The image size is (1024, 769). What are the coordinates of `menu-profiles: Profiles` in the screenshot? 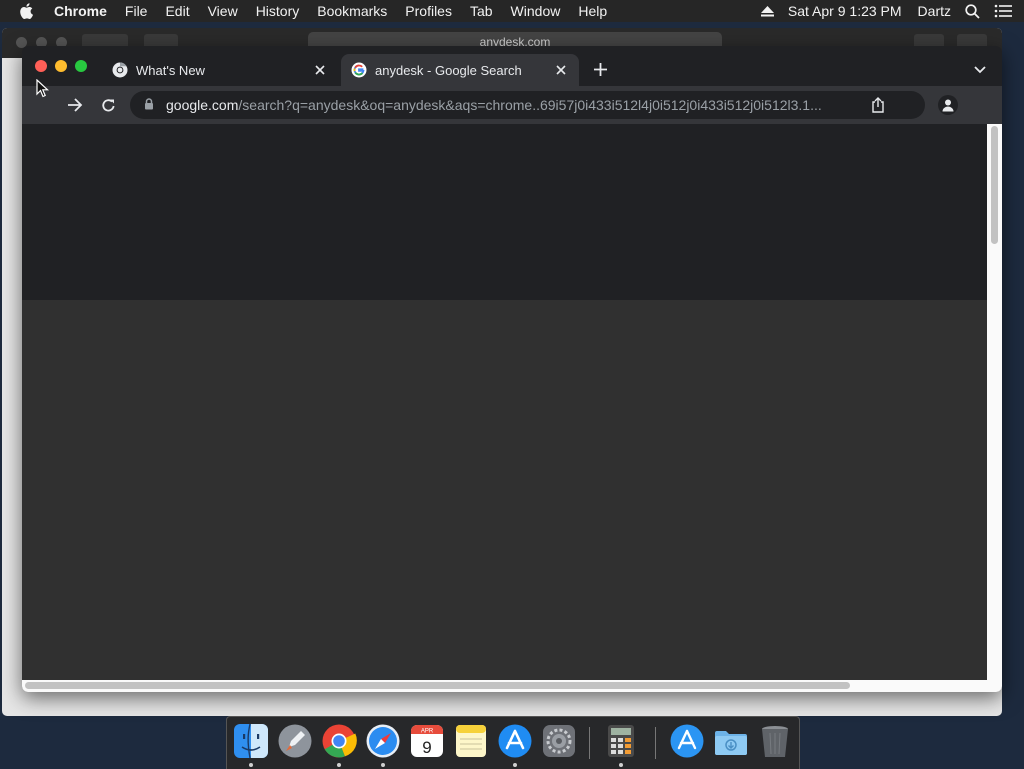 It's located at (428, 11).